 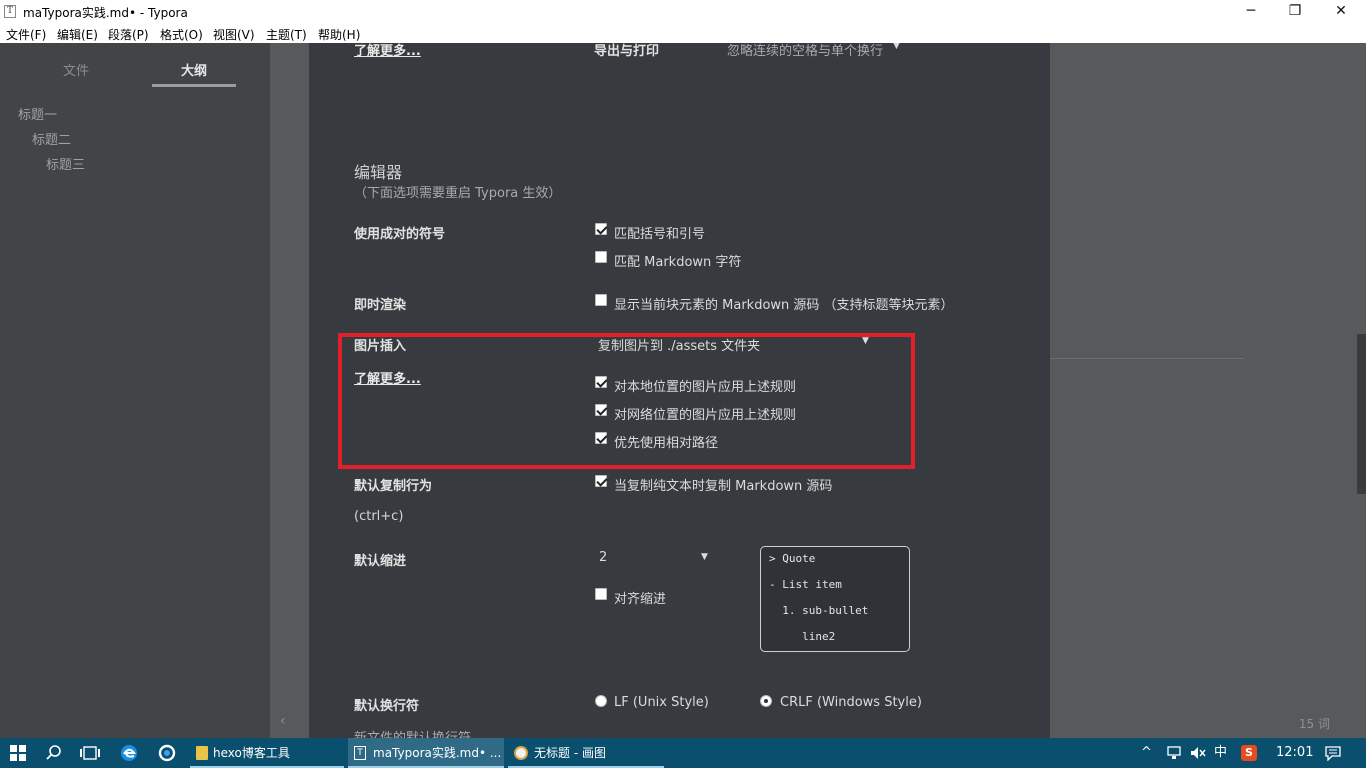 What do you see at coordinates (640, 599) in the screenshot?
I see `align-indent-label: 对齐缩进` at bounding box center [640, 599].